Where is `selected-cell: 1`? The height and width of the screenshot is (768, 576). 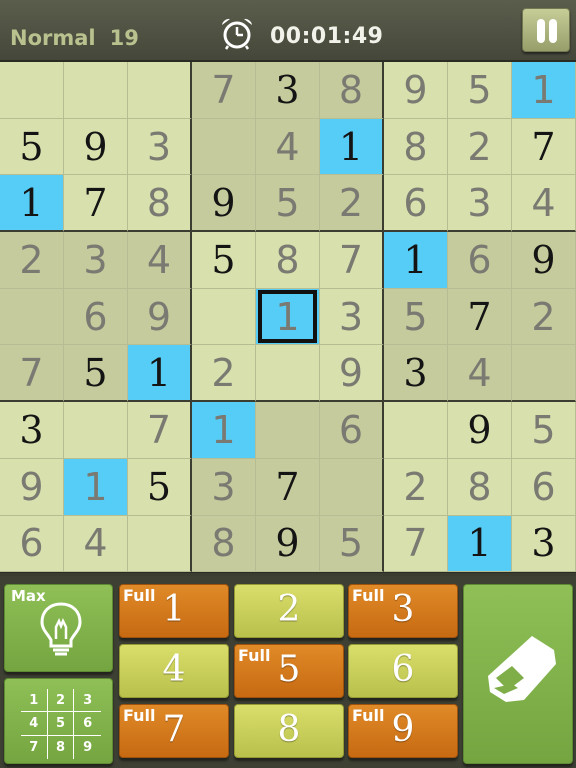 selected-cell: 1 is located at coordinates (288, 317).